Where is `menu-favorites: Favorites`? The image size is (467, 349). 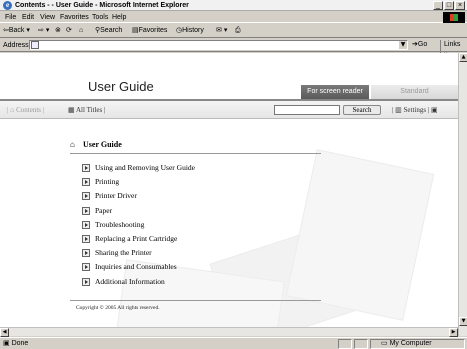 menu-favorites: Favorites is located at coordinates (74, 17).